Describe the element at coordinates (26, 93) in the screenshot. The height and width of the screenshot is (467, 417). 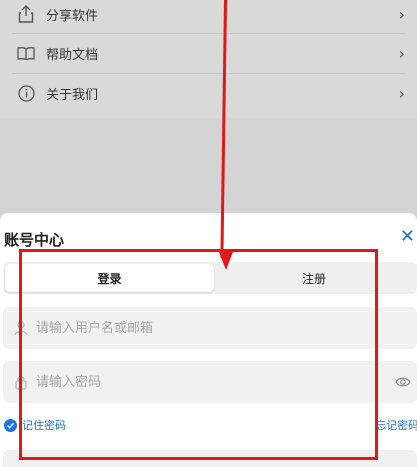
I see `info-icon` at that location.